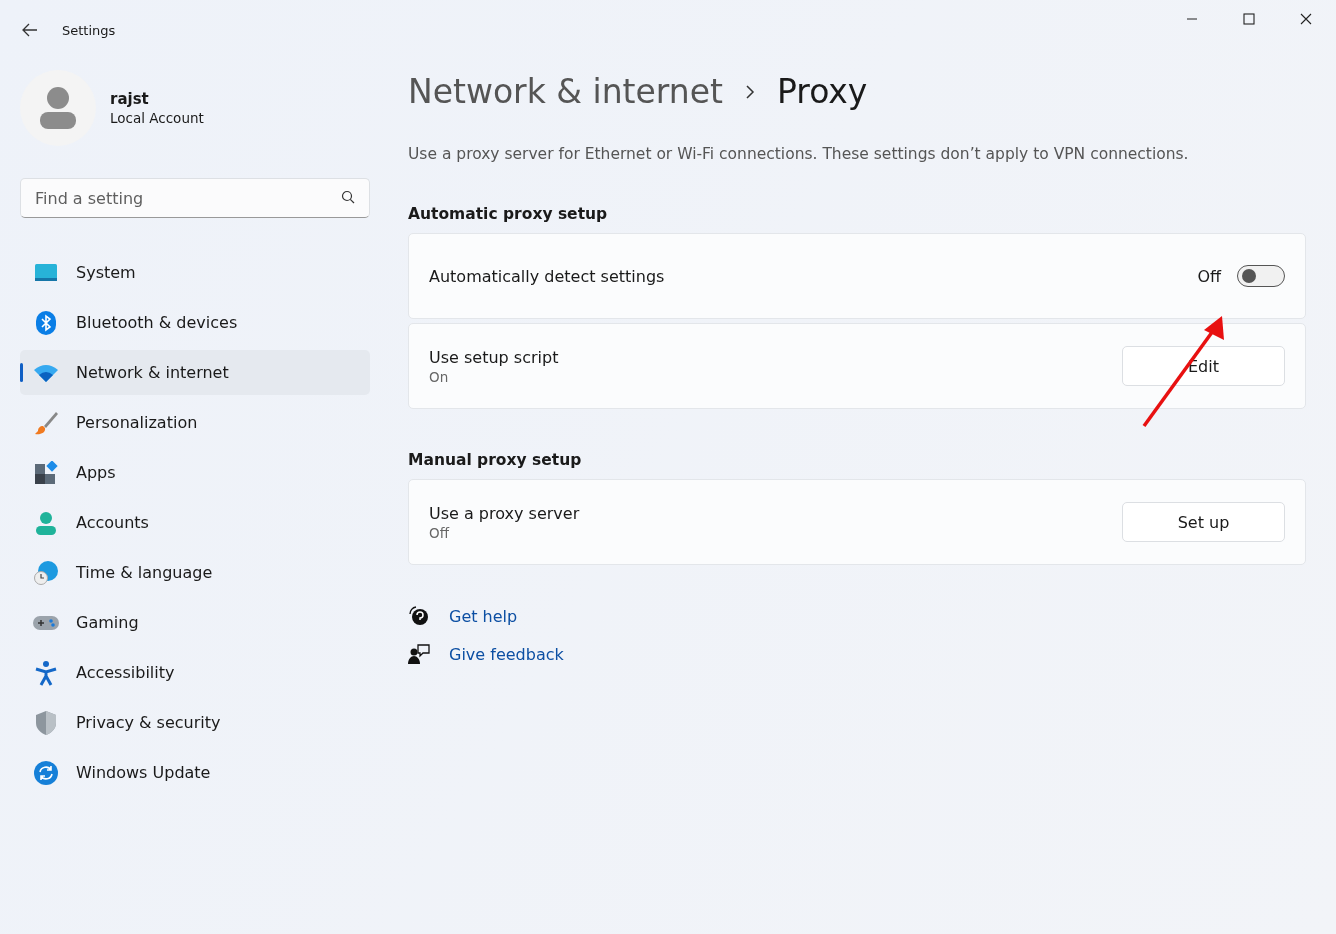 The width and height of the screenshot is (1336, 934). Describe the element at coordinates (749, 91) in the screenshot. I see `chevron-icon` at that location.